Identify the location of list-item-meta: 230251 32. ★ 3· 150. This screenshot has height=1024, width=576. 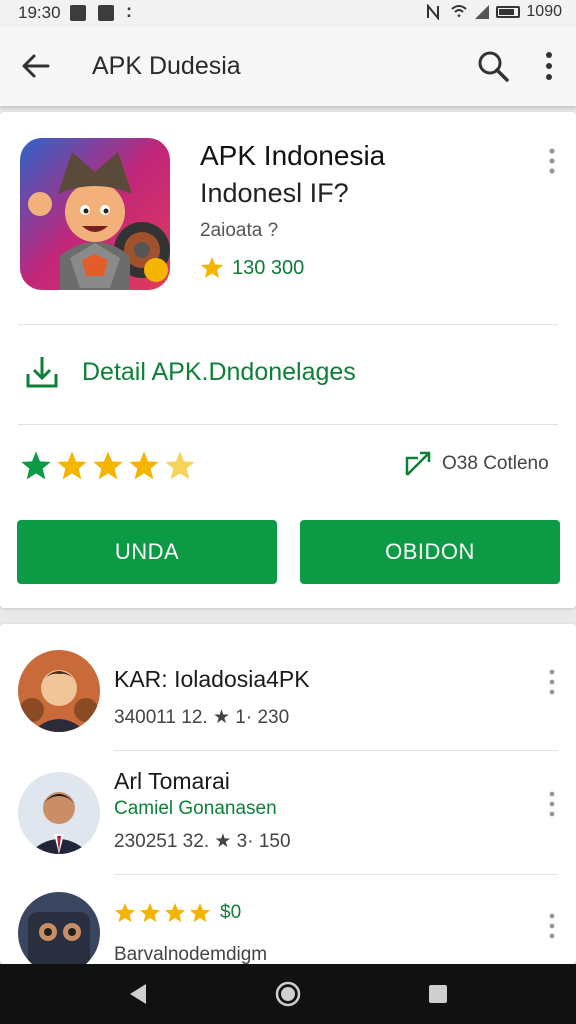
(202, 841).